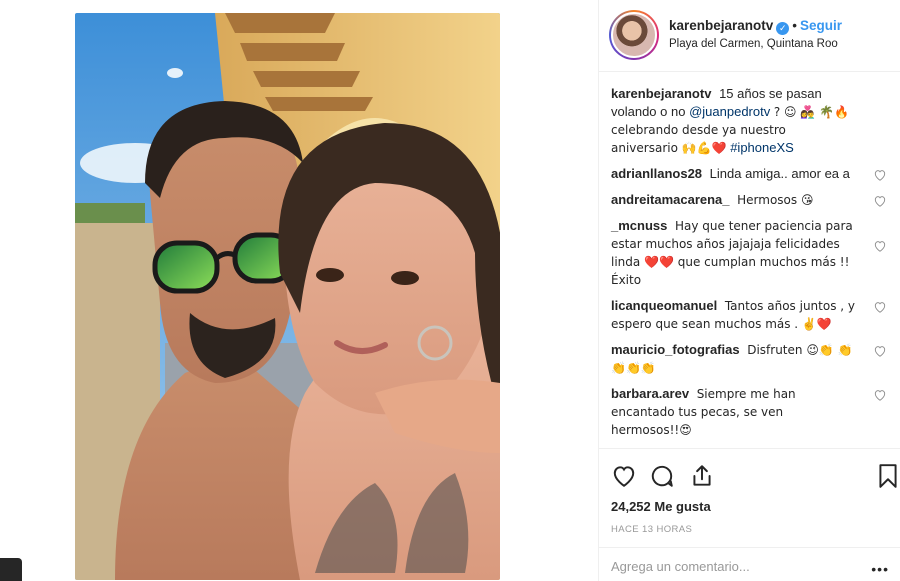  What do you see at coordinates (664, 305) in the screenshot?
I see `comment-username: licanqueomanuel` at bounding box center [664, 305].